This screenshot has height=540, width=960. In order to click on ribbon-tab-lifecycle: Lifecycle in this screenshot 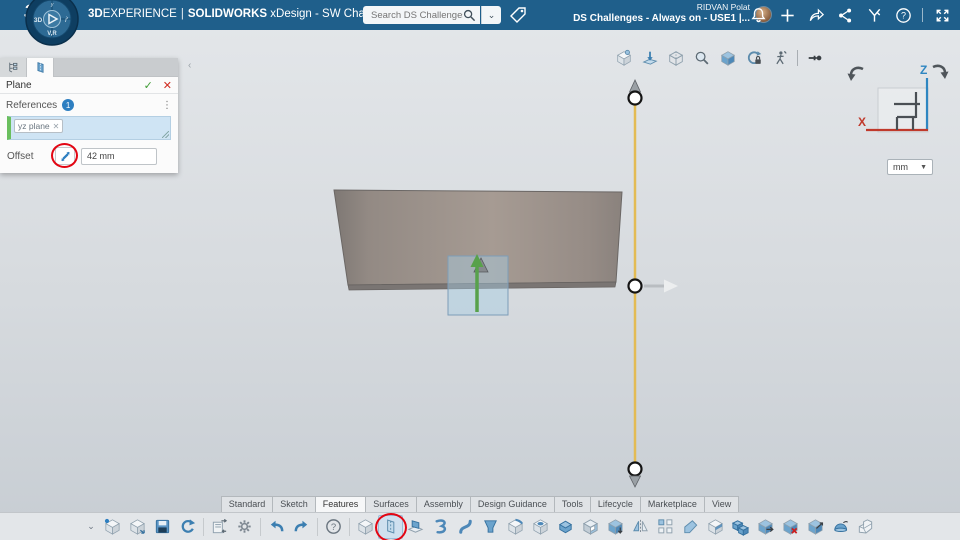, I will do `click(615, 504)`.